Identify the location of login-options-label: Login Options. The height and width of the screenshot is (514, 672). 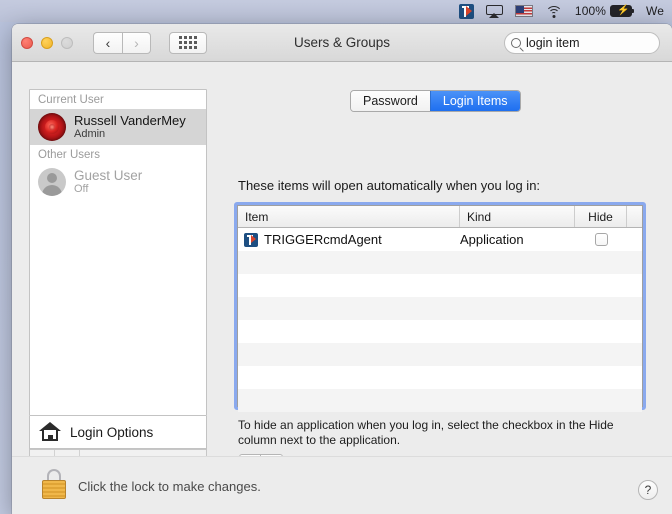
(112, 432).